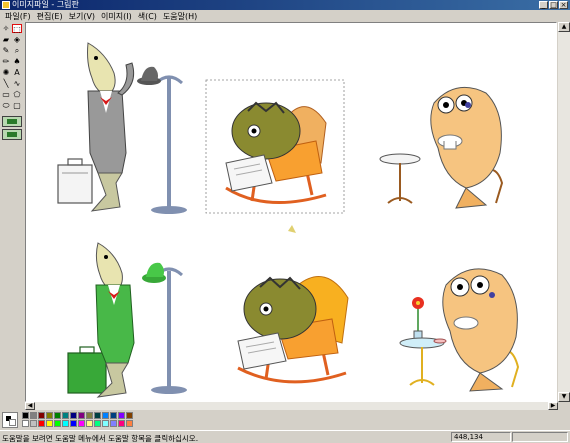 The height and width of the screenshot is (443, 570). What do you see at coordinates (6, 72) in the screenshot?
I see `airbrush-tool-icon: ✺` at bounding box center [6, 72].